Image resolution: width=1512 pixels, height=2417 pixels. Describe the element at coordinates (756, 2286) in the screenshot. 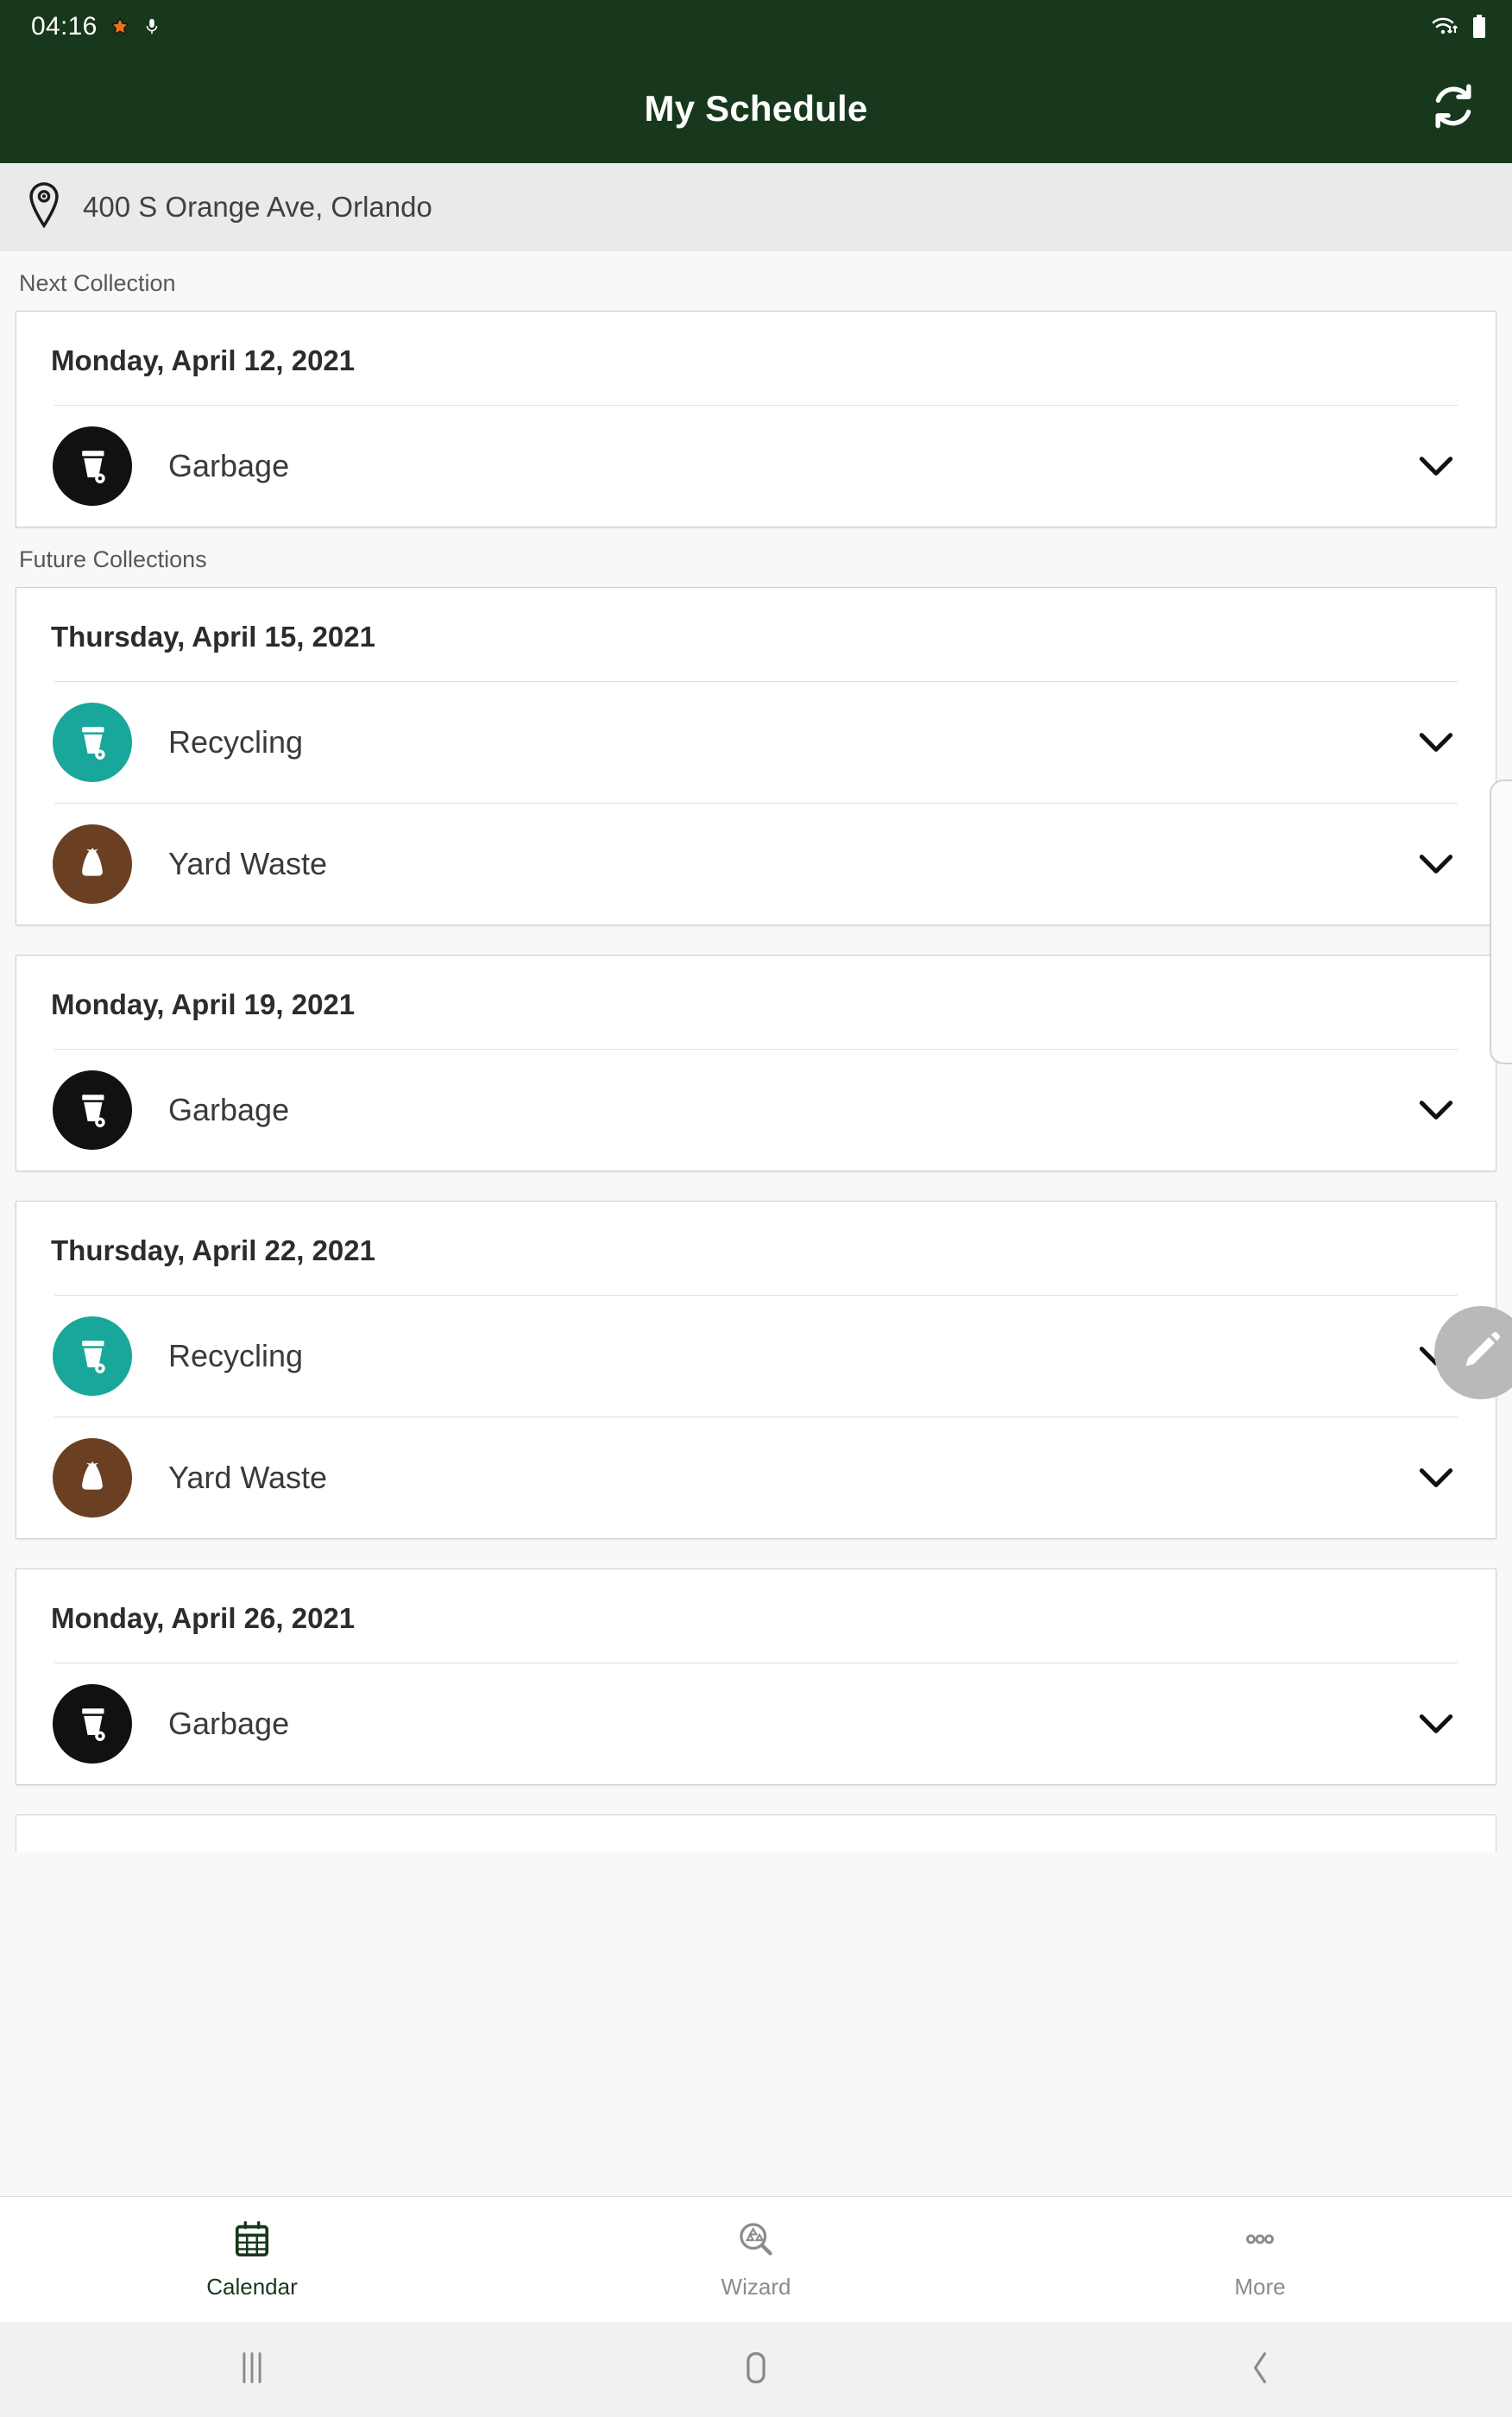

I see `tab-label-wizard: Wizard` at that location.